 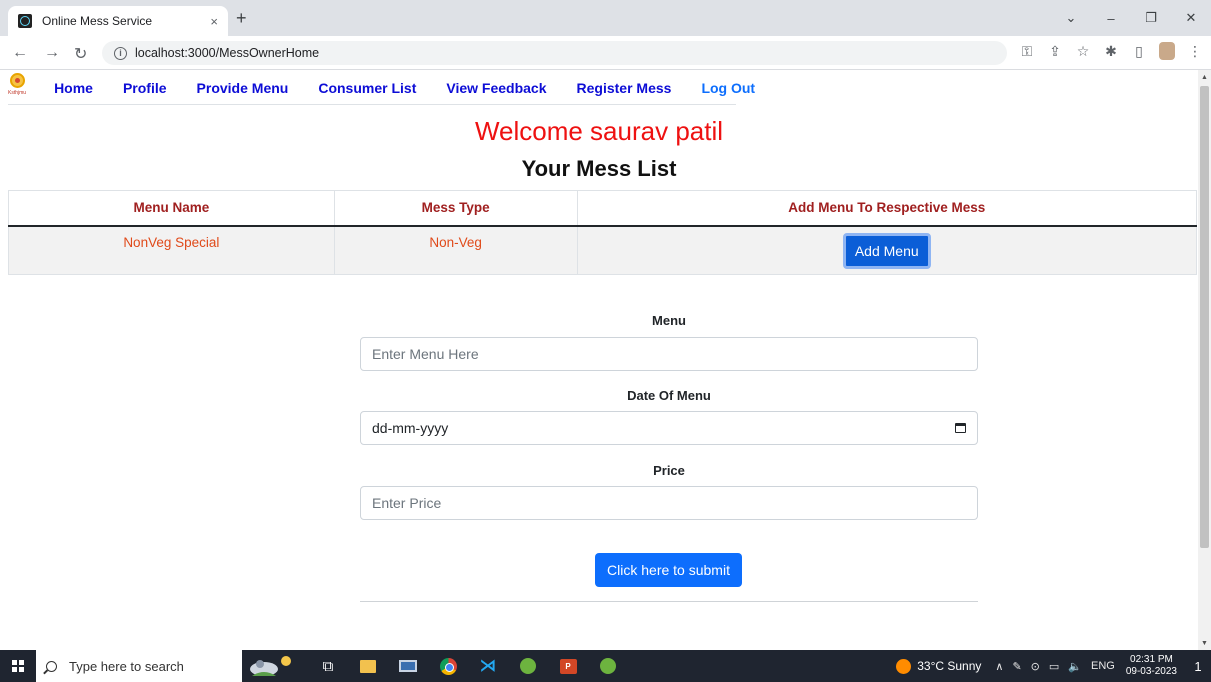 I want to click on clock-date: 09-03-2023, so click(x=1151, y=671).